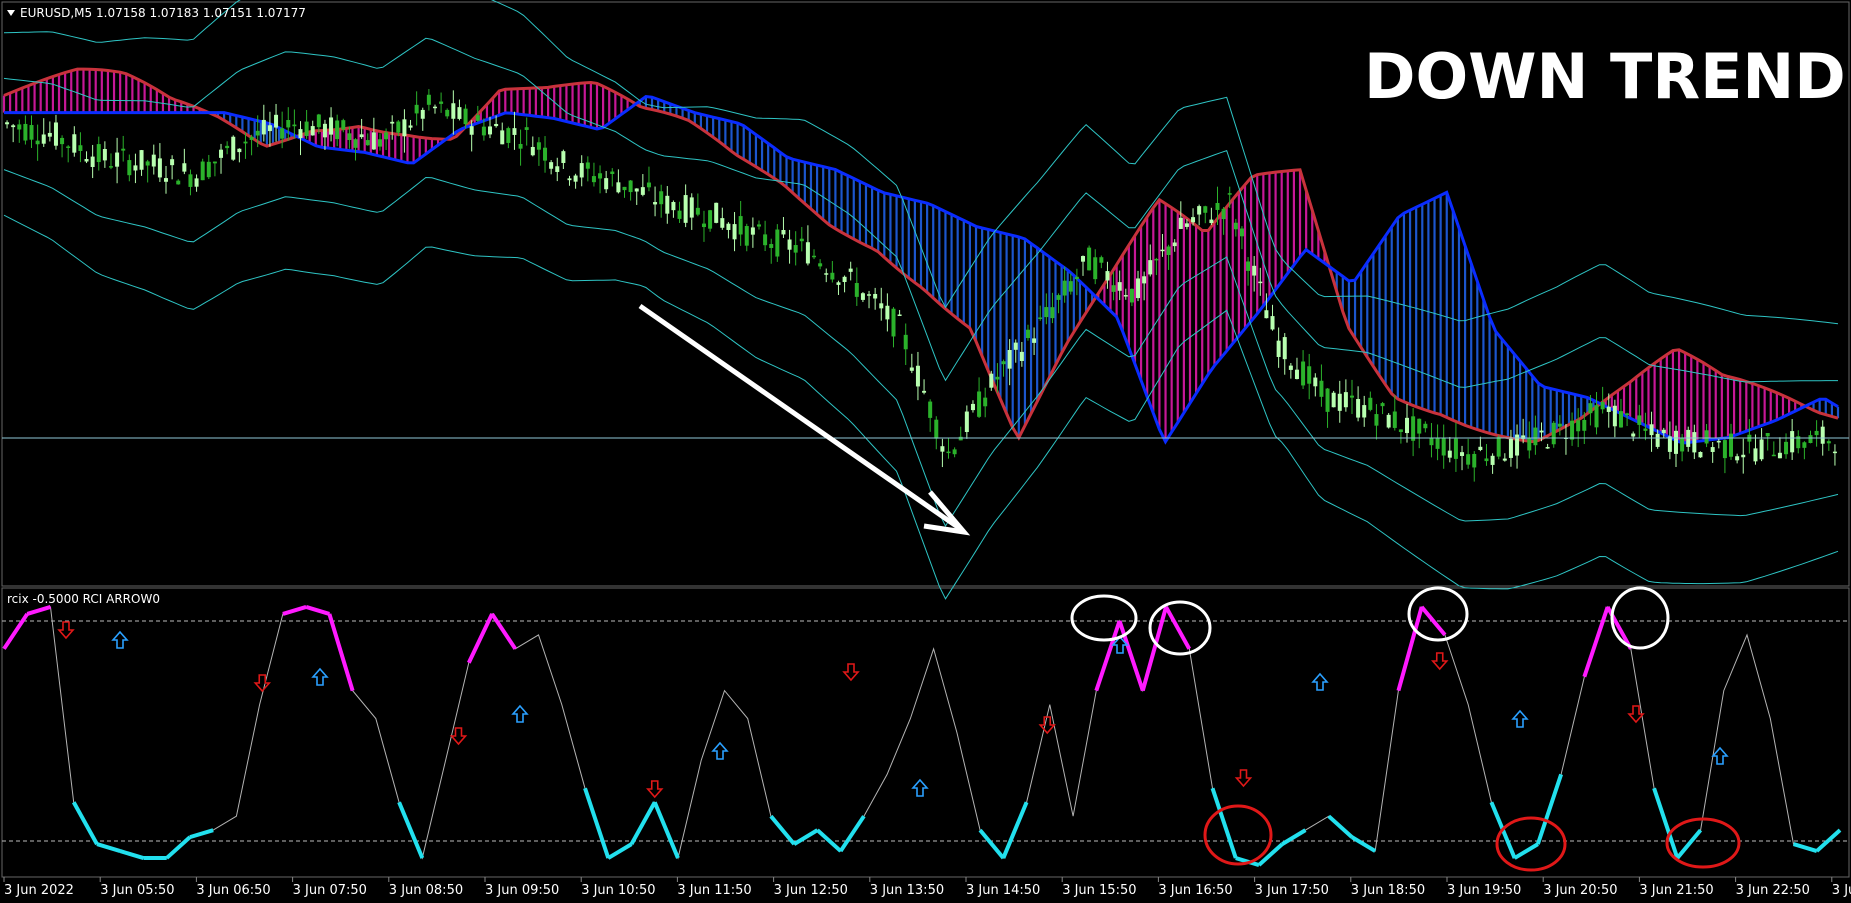 The image size is (1851, 903). What do you see at coordinates (56, 13) in the screenshot?
I see `symbol-timeframe: EURUSD,M5` at bounding box center [56, 13].